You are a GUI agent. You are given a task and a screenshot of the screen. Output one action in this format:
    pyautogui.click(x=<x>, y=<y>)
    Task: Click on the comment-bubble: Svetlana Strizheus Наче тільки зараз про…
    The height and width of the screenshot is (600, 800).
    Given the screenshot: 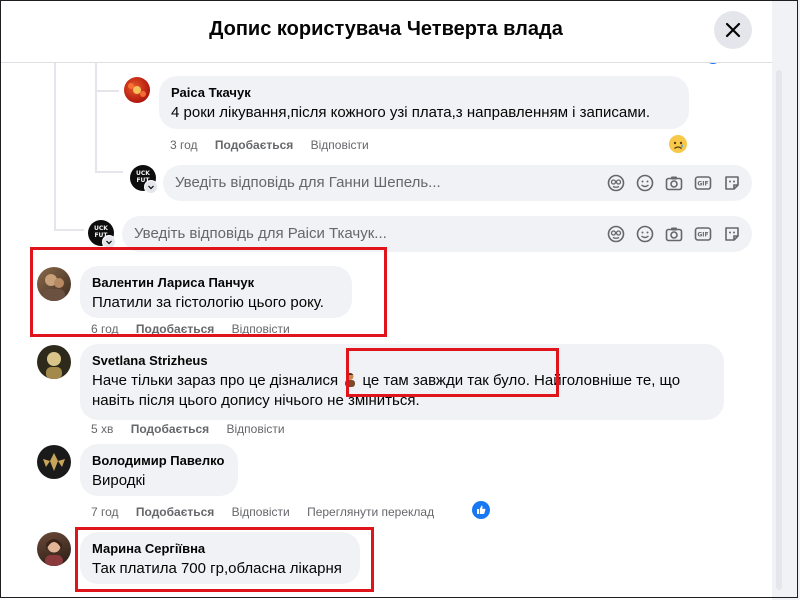 What is the action you would take?
    pyautogui.click(x=402, y=382)
    